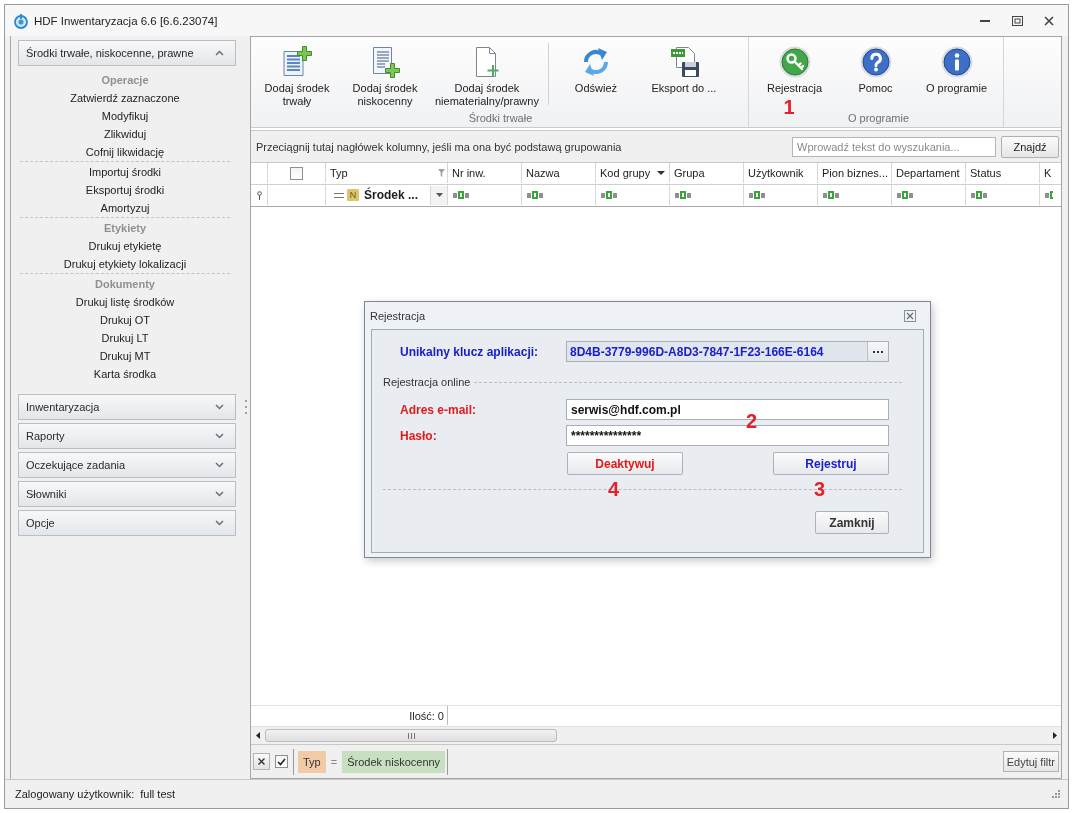  I want to click on sidebar-item: Drukuj etykietę, so click(125, 246).